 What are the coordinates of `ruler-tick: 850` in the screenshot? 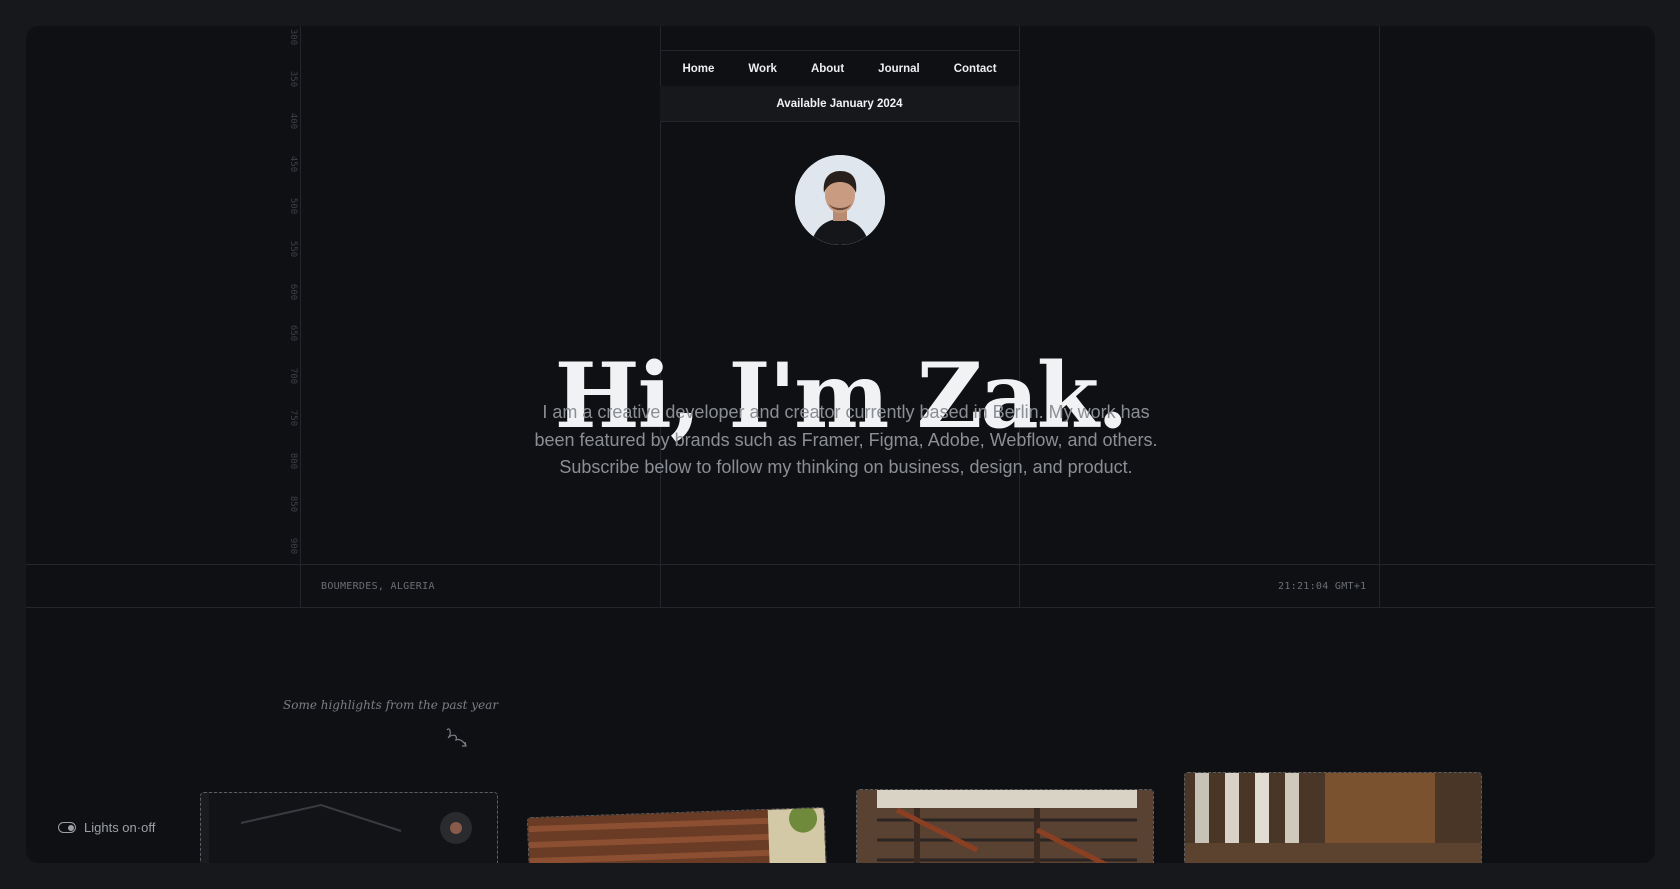 It's located at (293, 504).